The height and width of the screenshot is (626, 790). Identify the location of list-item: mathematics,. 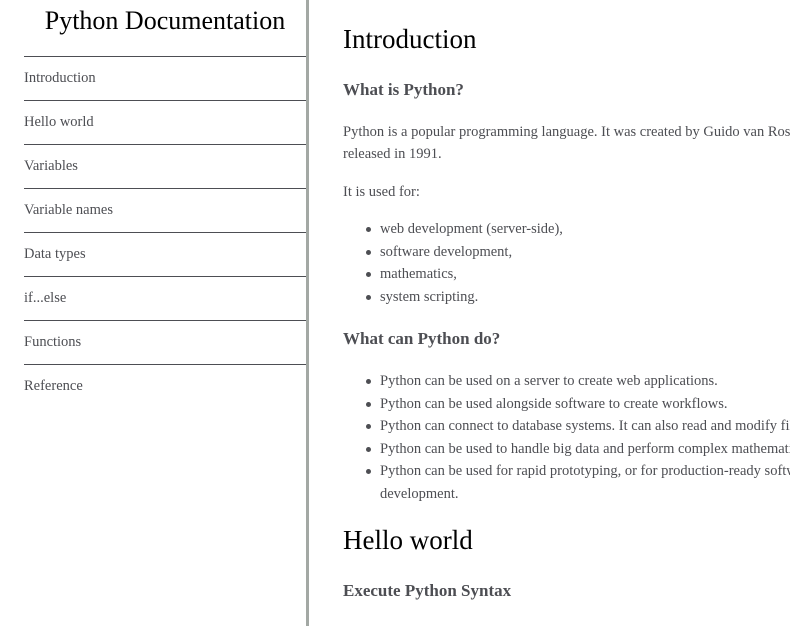
(453, 274).